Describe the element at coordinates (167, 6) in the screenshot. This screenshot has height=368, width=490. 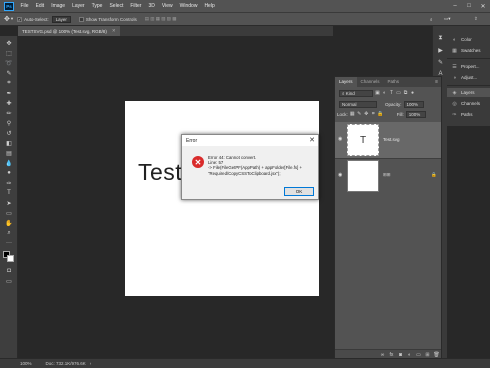
I see `menu-view: View` at that location.